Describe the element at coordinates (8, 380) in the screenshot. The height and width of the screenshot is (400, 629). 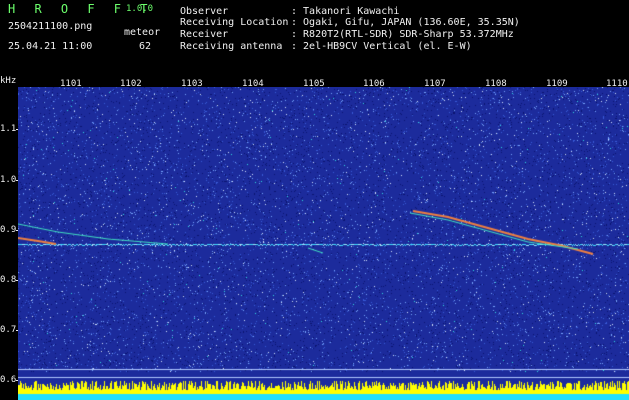
I see `y-tick-0-6: 0.6` at that location.